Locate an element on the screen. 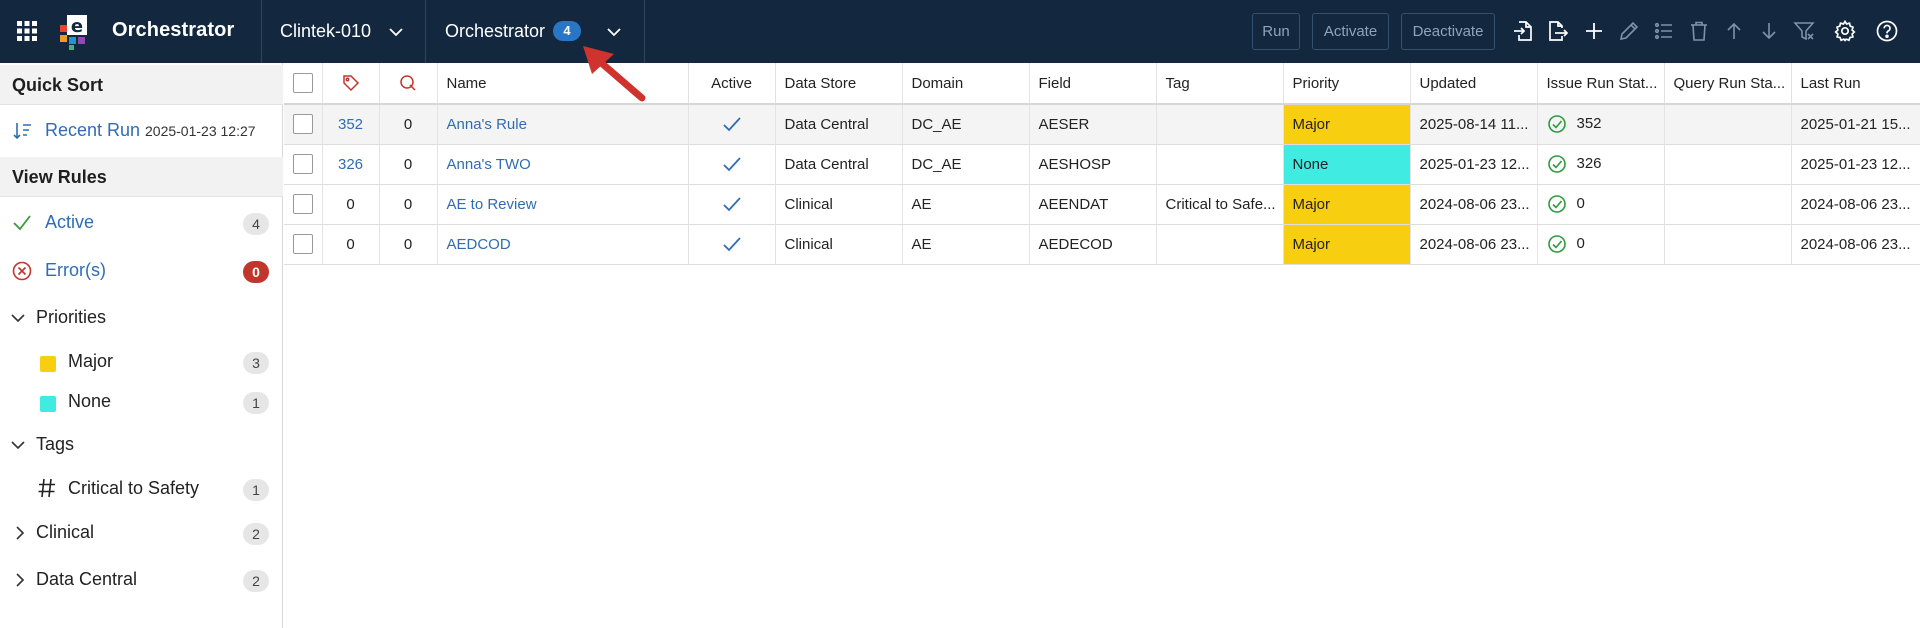  issues-count: 326 is located at coordinates (350, 164).